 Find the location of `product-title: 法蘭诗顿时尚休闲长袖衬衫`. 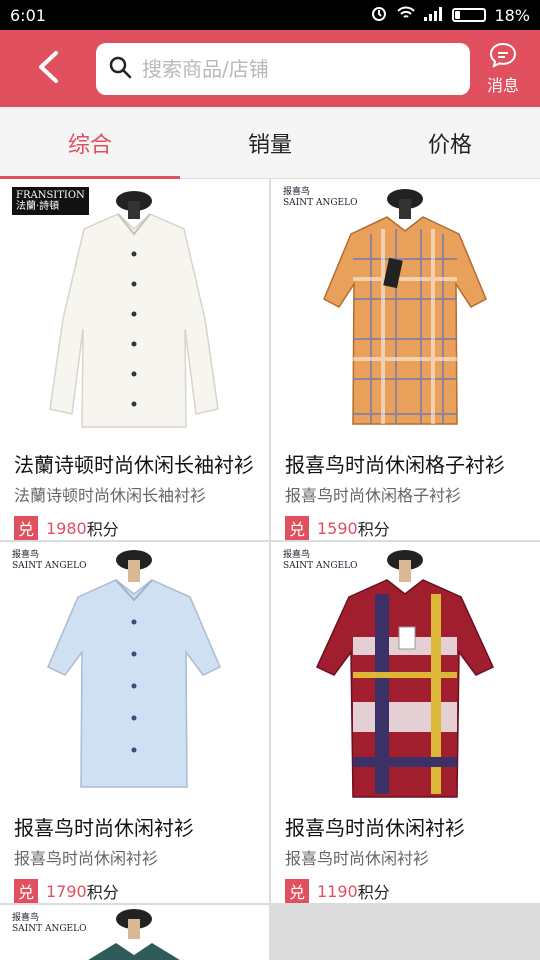

product-title: 法蘭诗顿时尚休闲长袖衬衫 is located at coordinates (134, 465).